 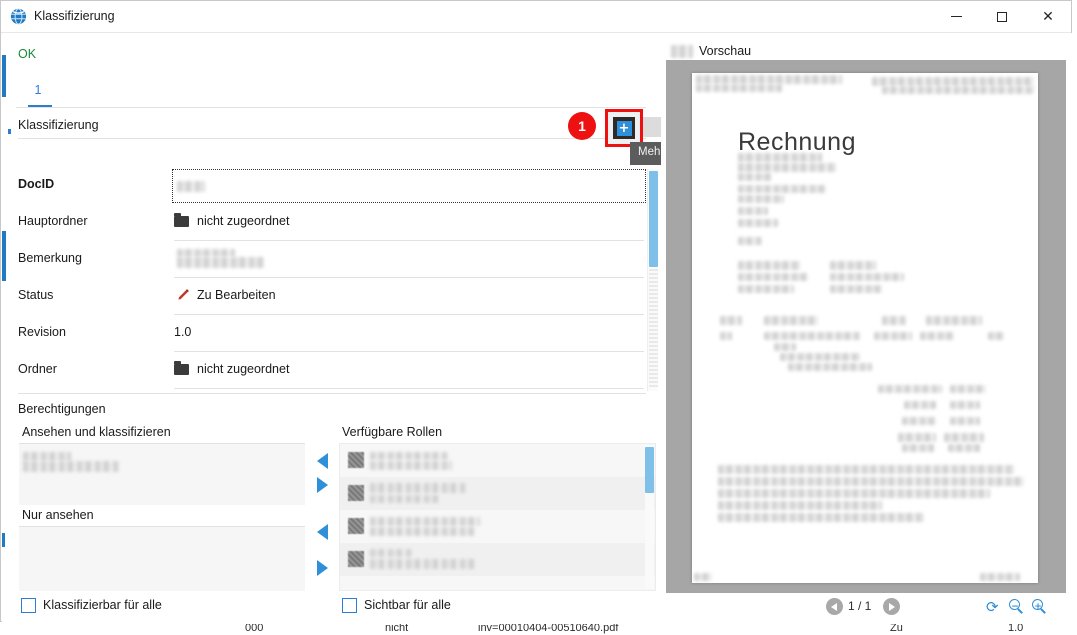 I want to click on edge-accent-top, so click(x=4, y=76).